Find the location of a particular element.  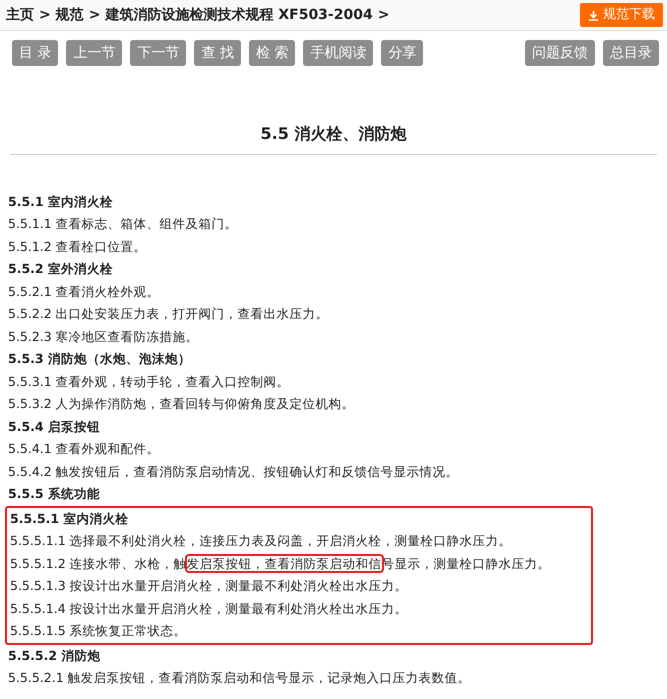

toolbar-button: 分享 is located at coordinates (402, 53).